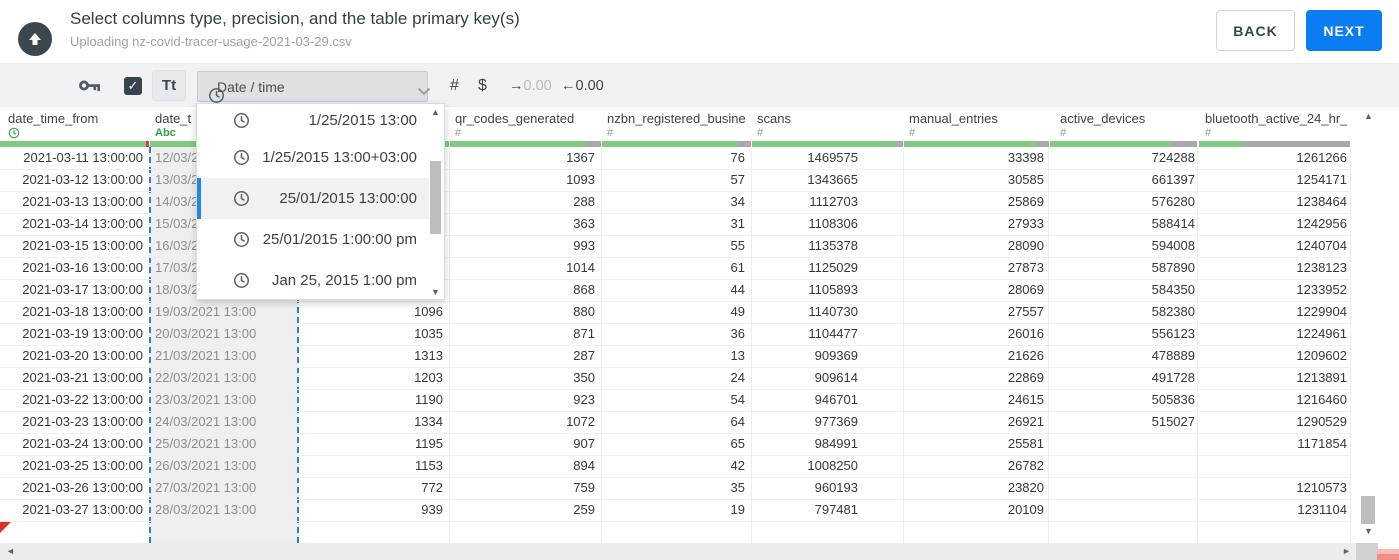 The image size is (1399, 560). I want to click on dropdown-scroll-thumb, so click(435, 197).